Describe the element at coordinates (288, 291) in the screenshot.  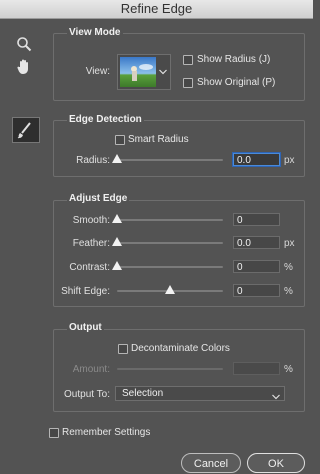
I see `shift-edge-unit: %` at that location.